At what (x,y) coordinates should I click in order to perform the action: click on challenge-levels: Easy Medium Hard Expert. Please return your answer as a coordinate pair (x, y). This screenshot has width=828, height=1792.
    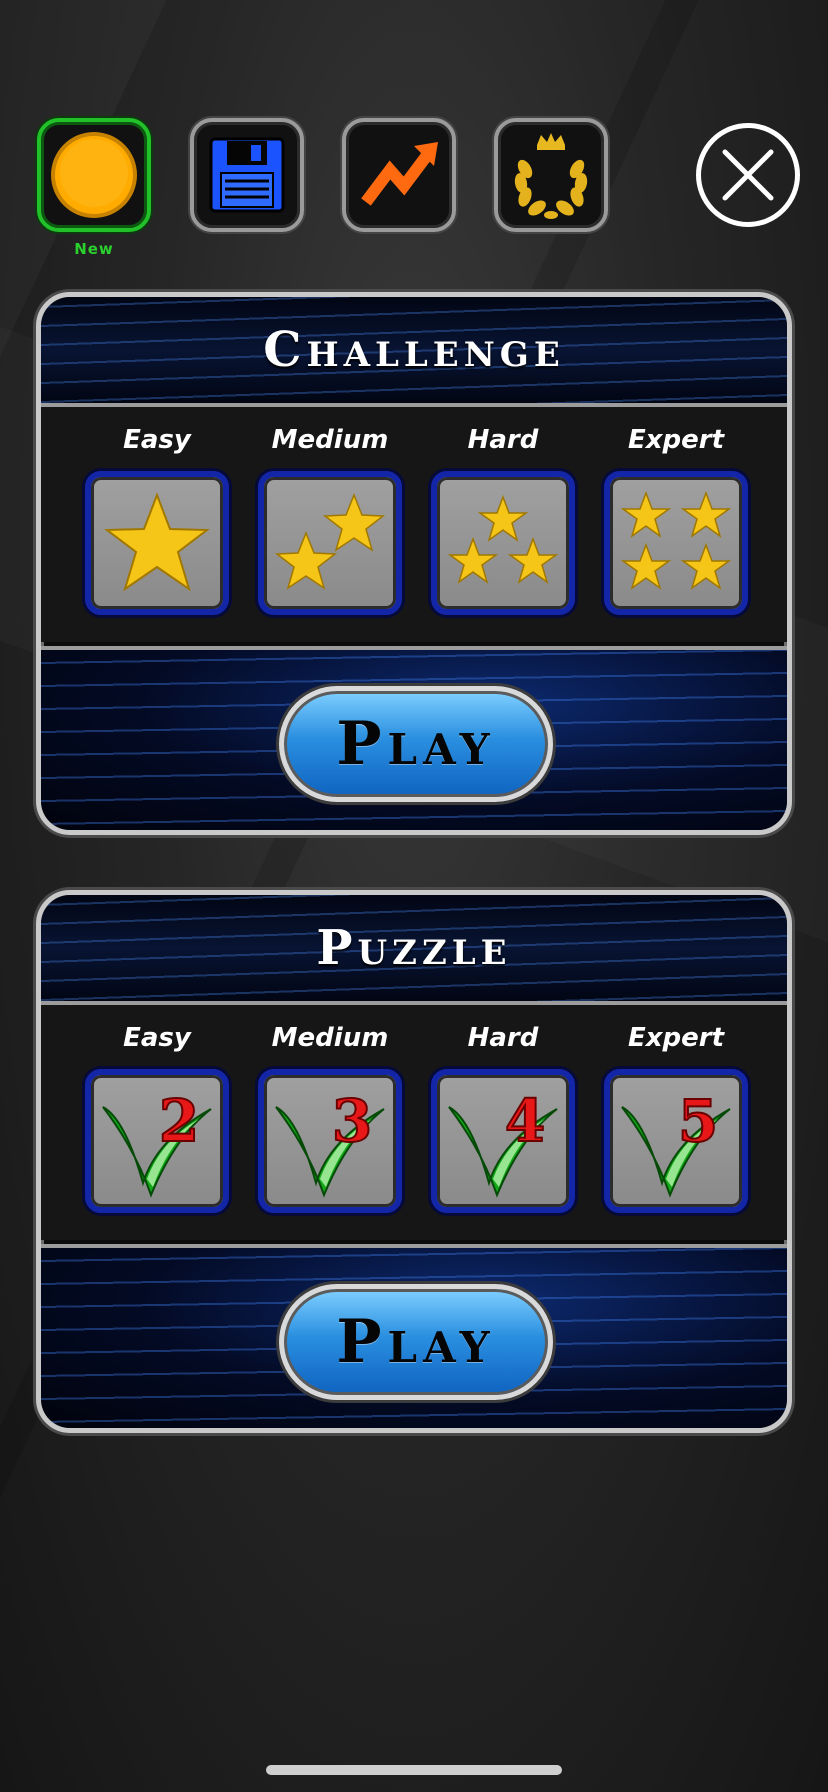
    Looking at the image, I should click on (414, 524).